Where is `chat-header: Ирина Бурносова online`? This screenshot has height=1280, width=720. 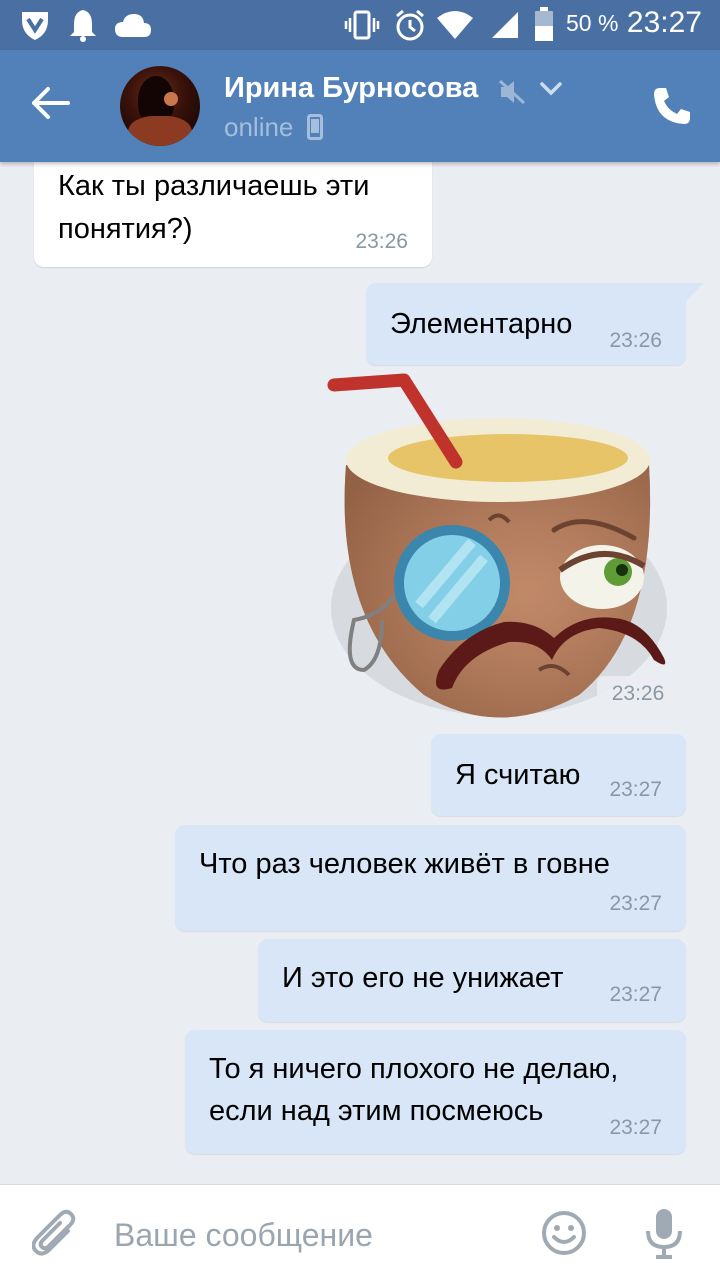 chat-header: Ирина Бурносова online is located at coordinates (360, 106).